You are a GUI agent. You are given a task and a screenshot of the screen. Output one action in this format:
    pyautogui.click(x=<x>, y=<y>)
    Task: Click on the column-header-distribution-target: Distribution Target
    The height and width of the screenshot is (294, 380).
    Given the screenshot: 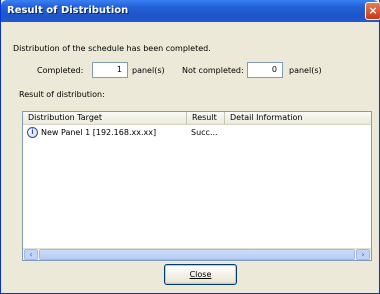 What is the action you would take?
    pyautogui.click(x=105, y=118)
    